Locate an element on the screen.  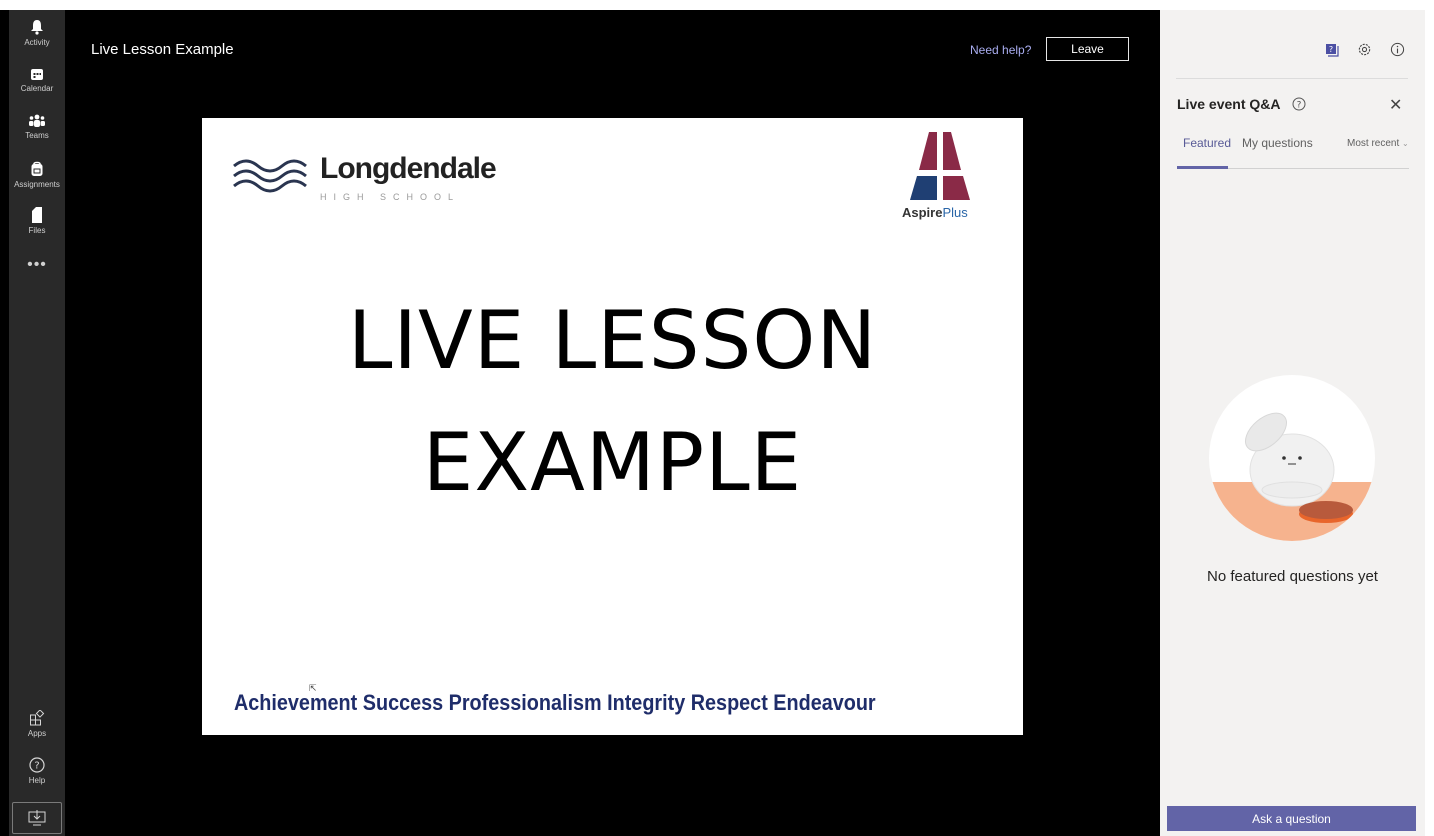
event-title: Live Lesson Example is located at coordinates (162, 49).